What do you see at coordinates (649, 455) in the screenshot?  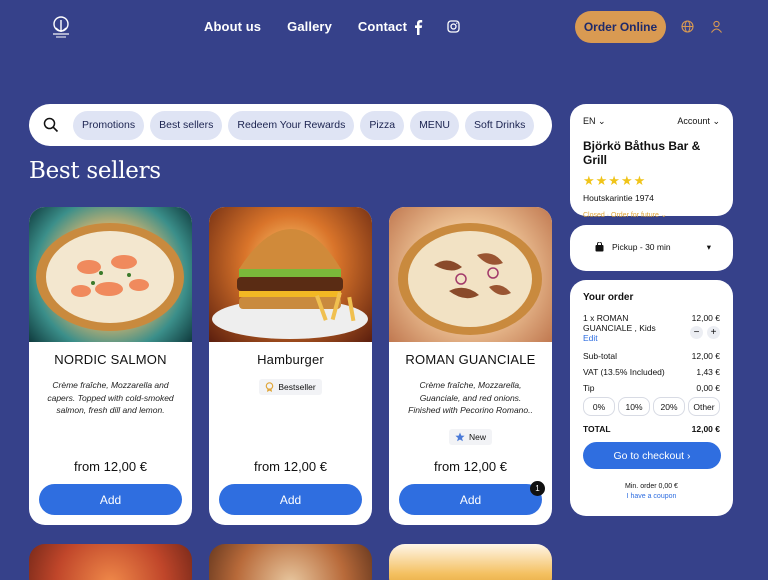 I see `checkout-label: Go to checkout` at bounding box center [649, 455].